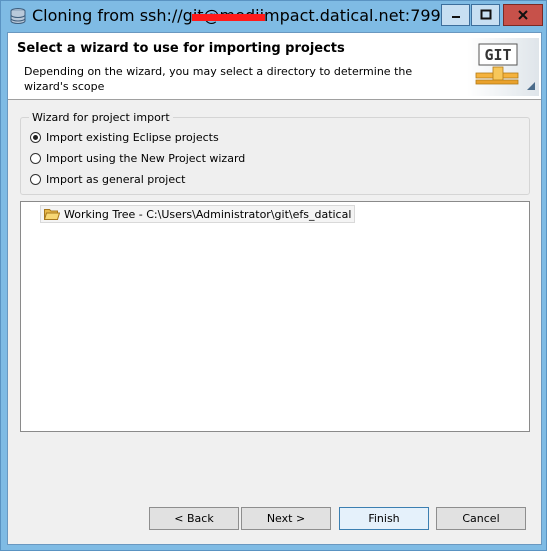 This screenshot has height=551, width=547. I want to click on radio-label: Import as general project, so click(116, 179).